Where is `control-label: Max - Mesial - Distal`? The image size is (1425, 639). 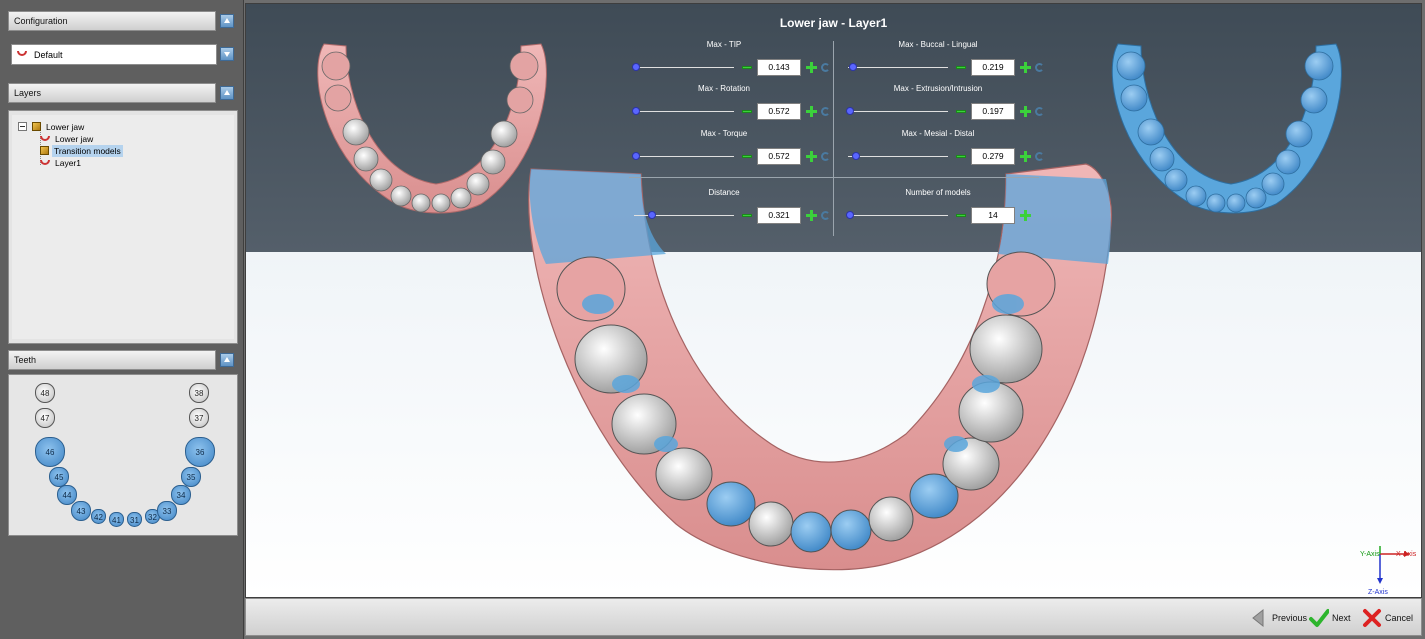
control-label: Max - Mesial - Distal is located at coordinates (938, 133).